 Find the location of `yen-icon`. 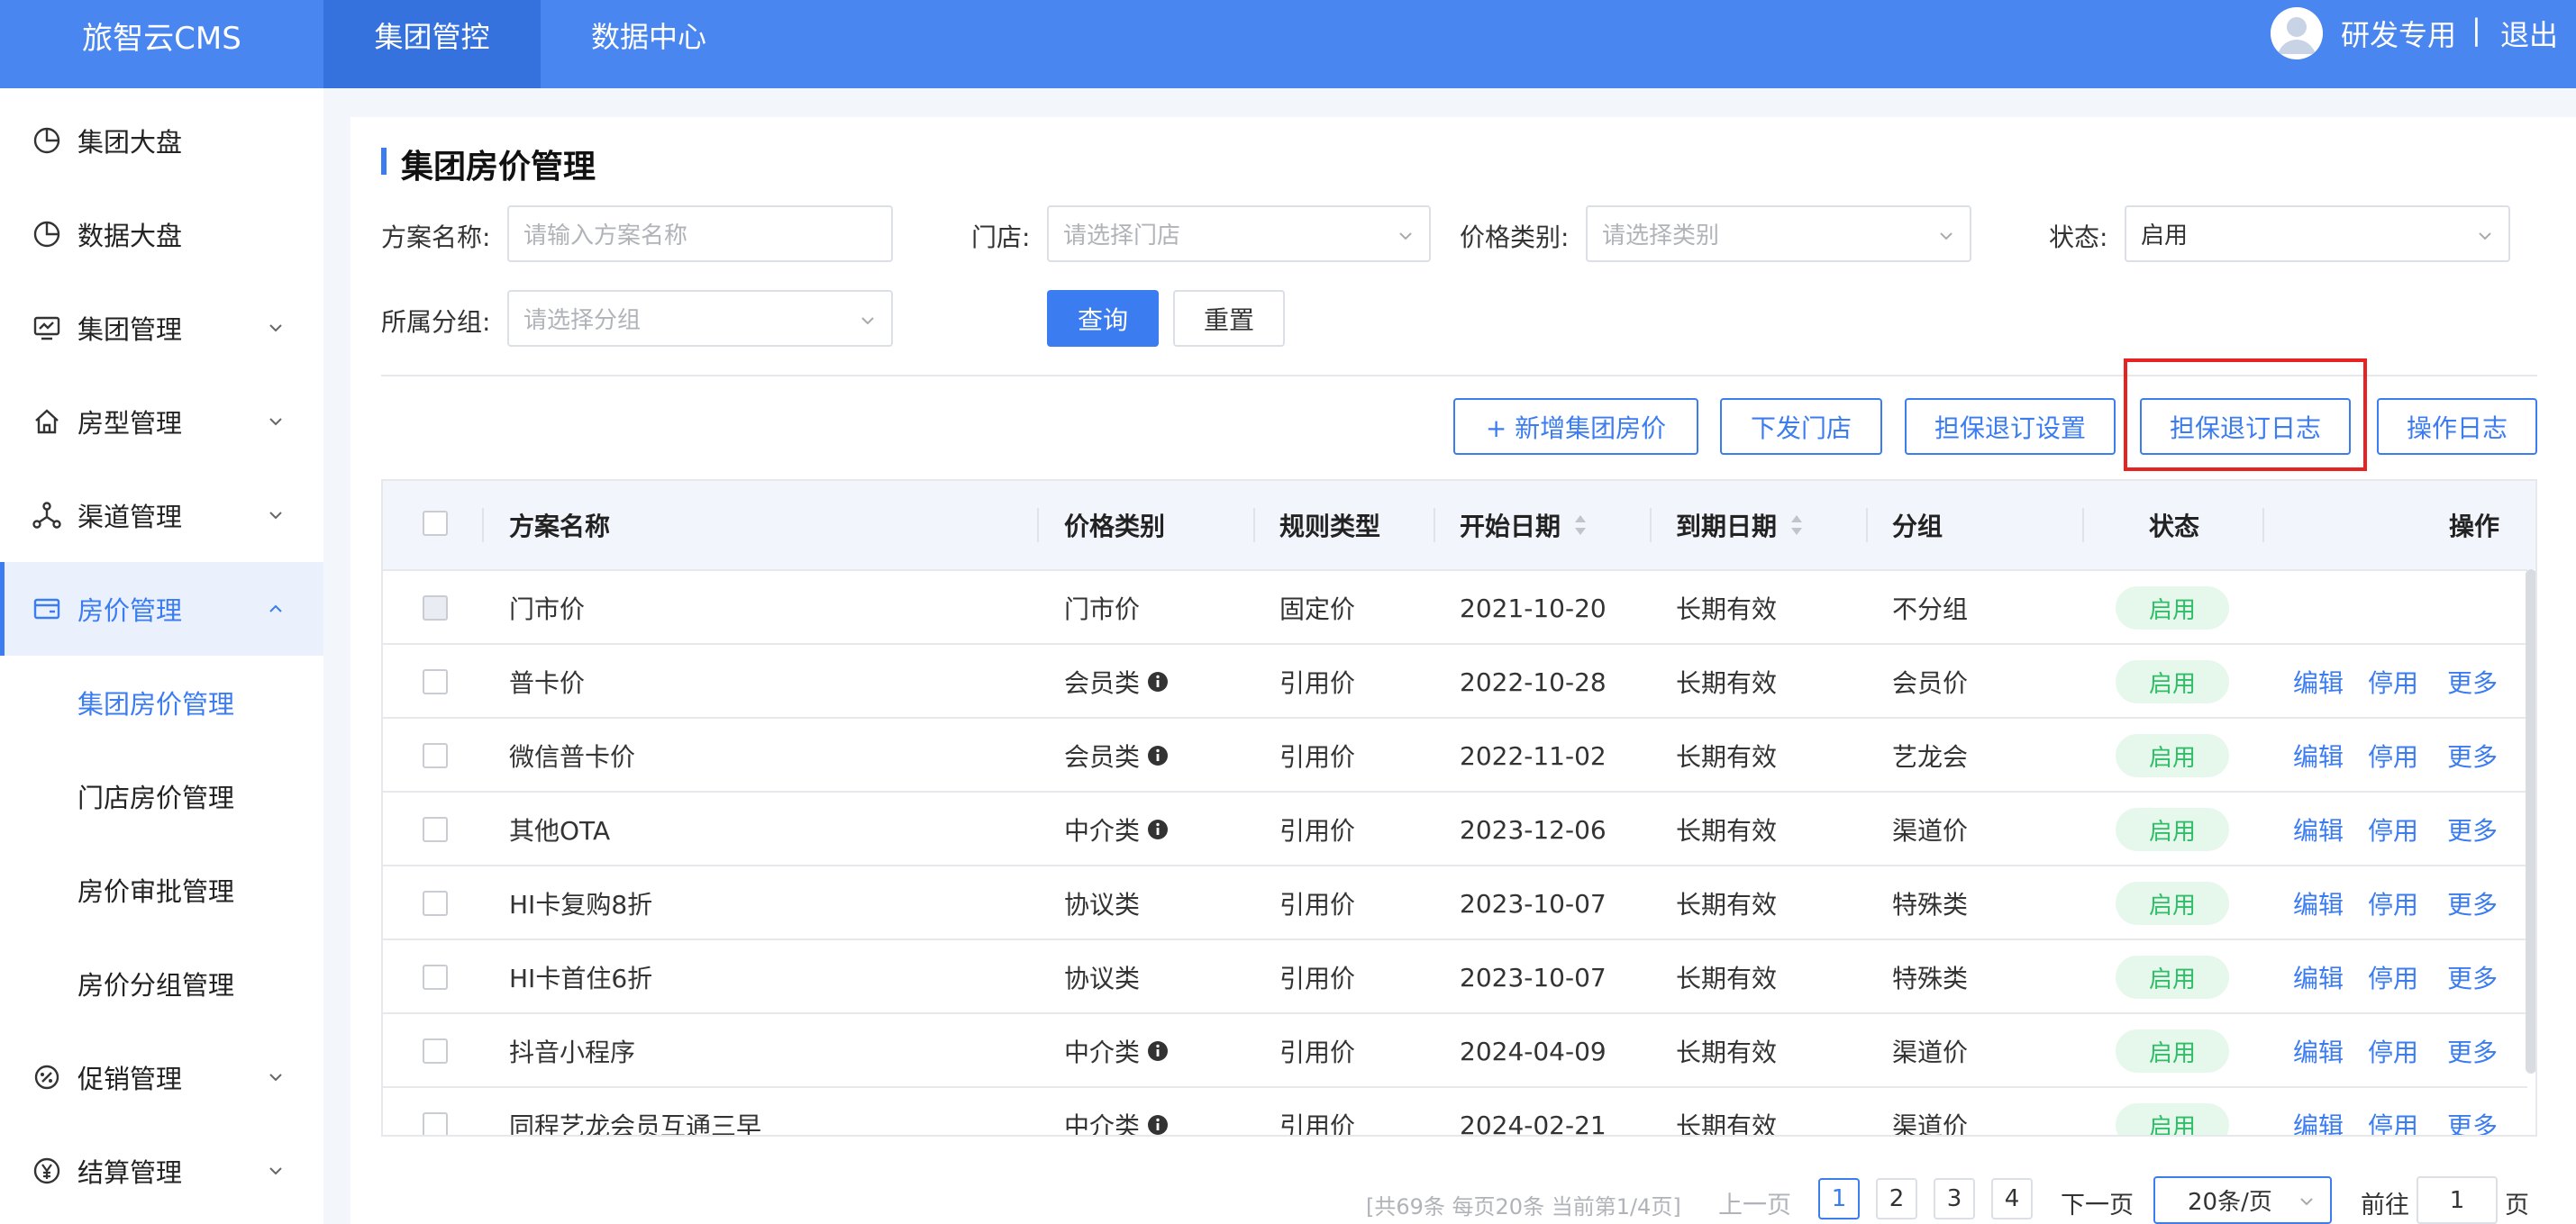

yen-icon is located at coordinates (46, 1171).